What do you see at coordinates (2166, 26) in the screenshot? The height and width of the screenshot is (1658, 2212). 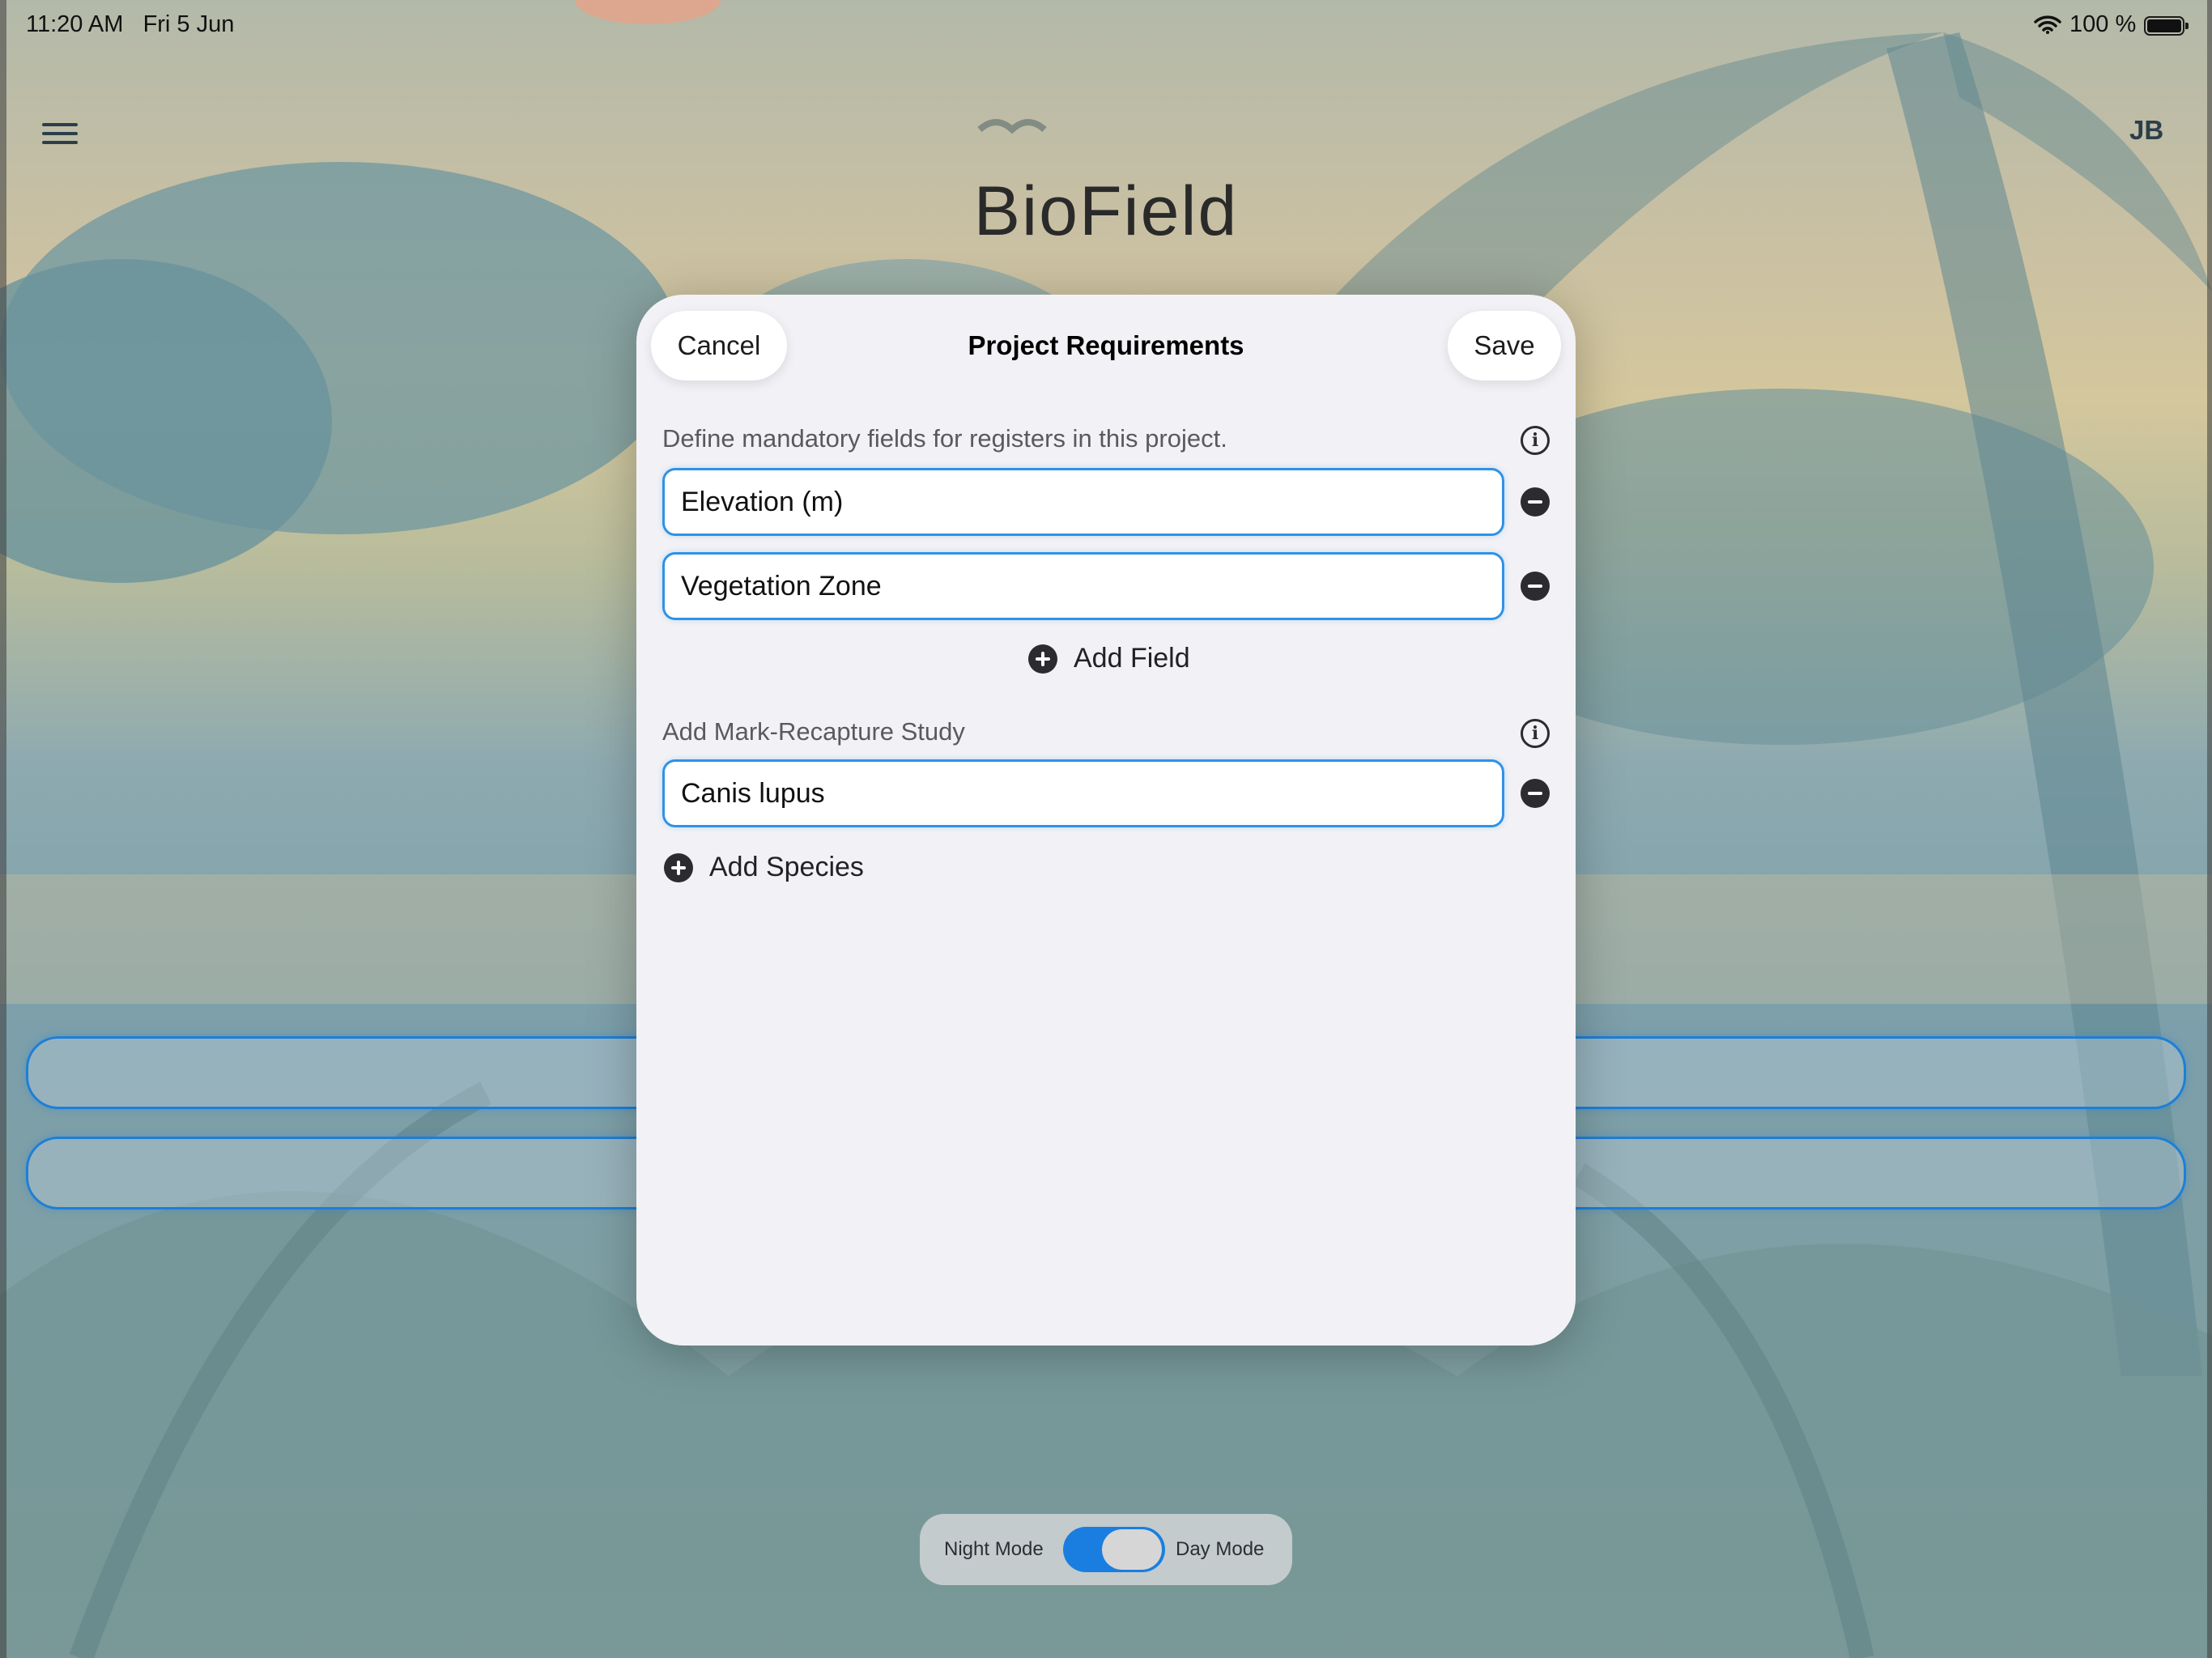 I see `battery-icon` at bounding box center [2166, 26].